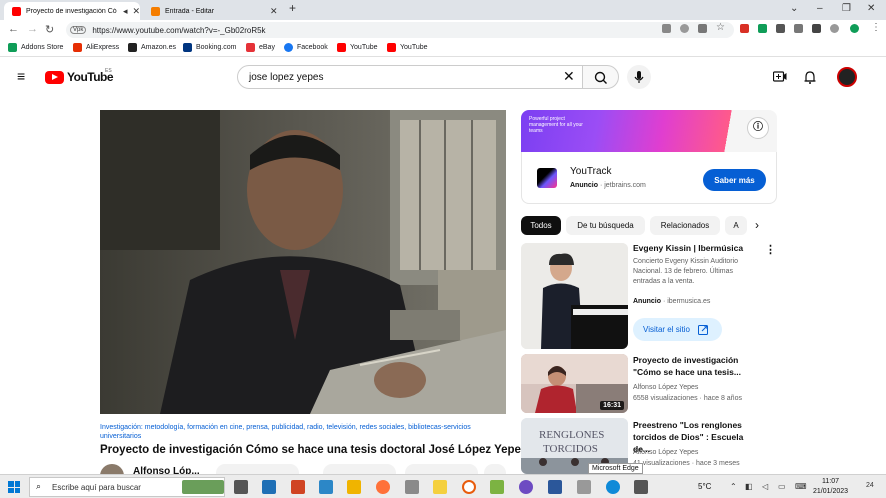 This screenshot has height=498, width=886. Describe the element at coordinates (782, 486) in the screenshot. I see `battery-icon: ▭` at that location.